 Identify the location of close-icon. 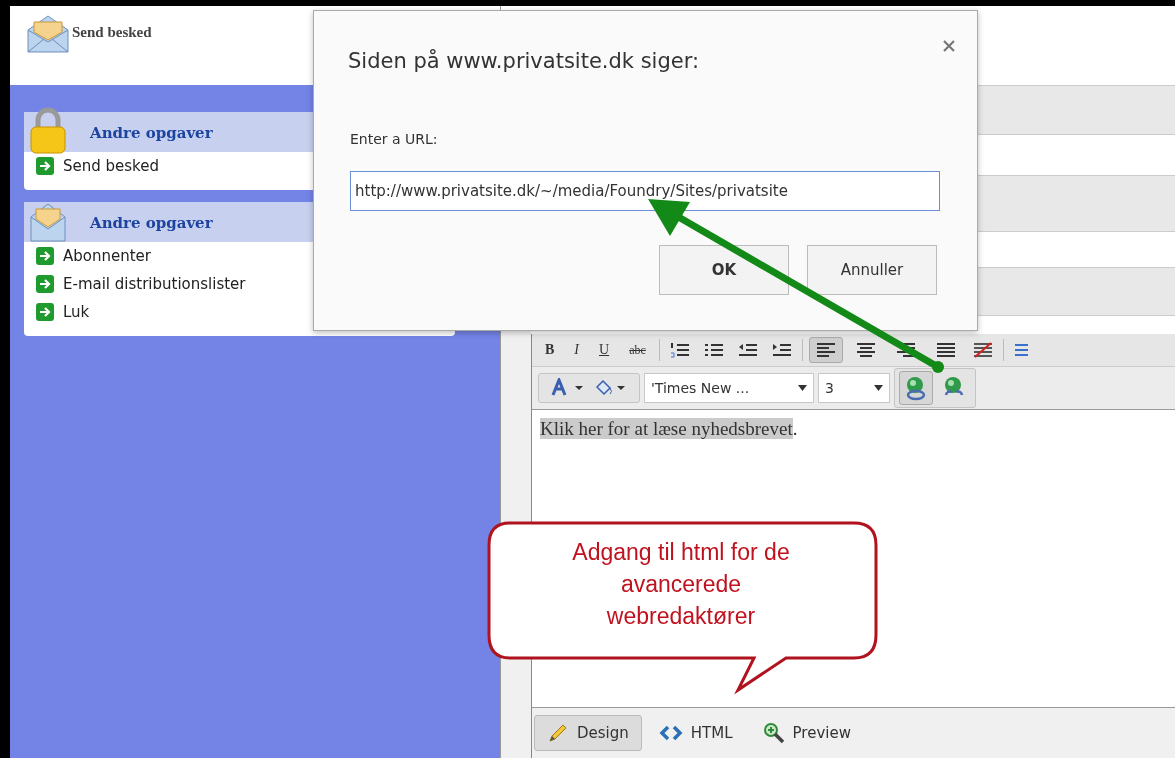
(949, 46).